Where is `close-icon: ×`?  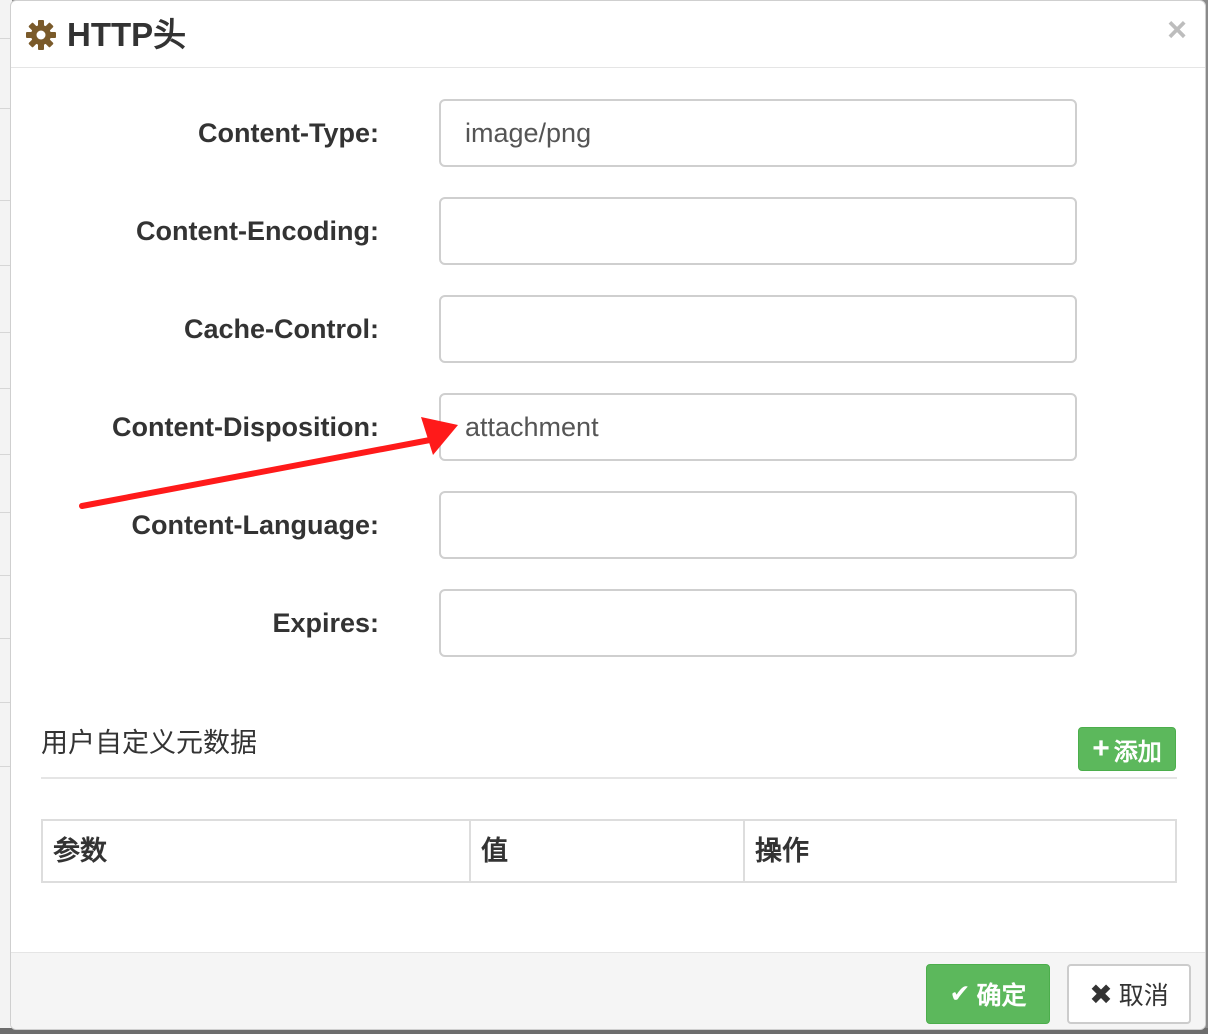
close-icon: × is located at coordinates (1177, 30).